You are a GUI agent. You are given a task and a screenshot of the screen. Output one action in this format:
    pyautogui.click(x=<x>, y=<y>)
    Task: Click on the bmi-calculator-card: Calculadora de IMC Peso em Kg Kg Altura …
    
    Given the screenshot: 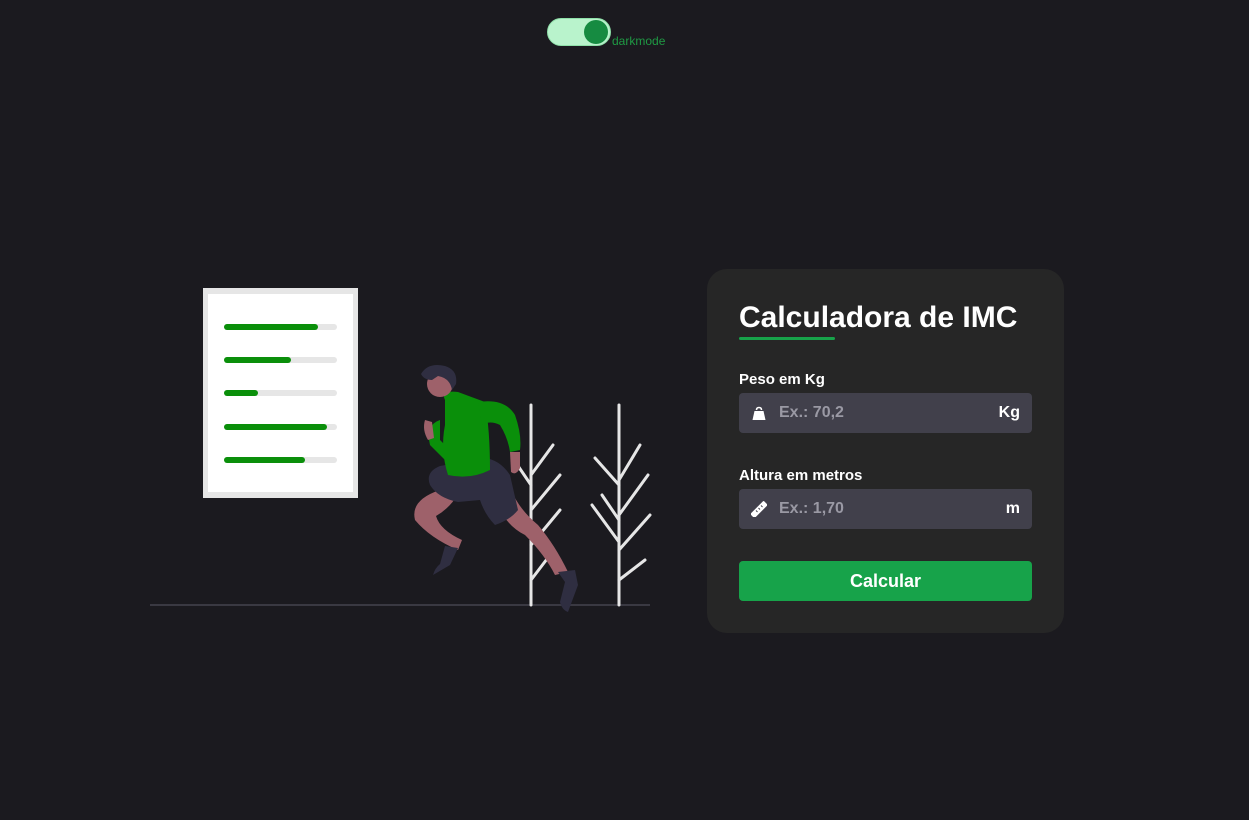 What is the action you would take?
    pyautogui.click(x=885, y=451)
    